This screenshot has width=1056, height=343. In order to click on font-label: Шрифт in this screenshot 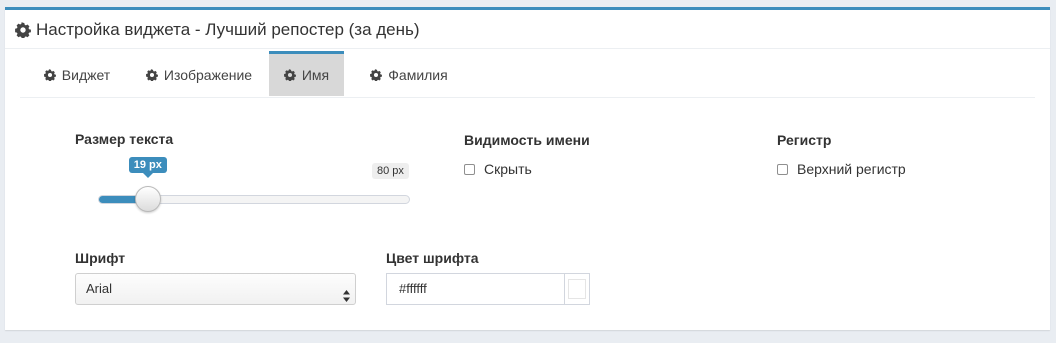, I will do `click(100, 258)`.